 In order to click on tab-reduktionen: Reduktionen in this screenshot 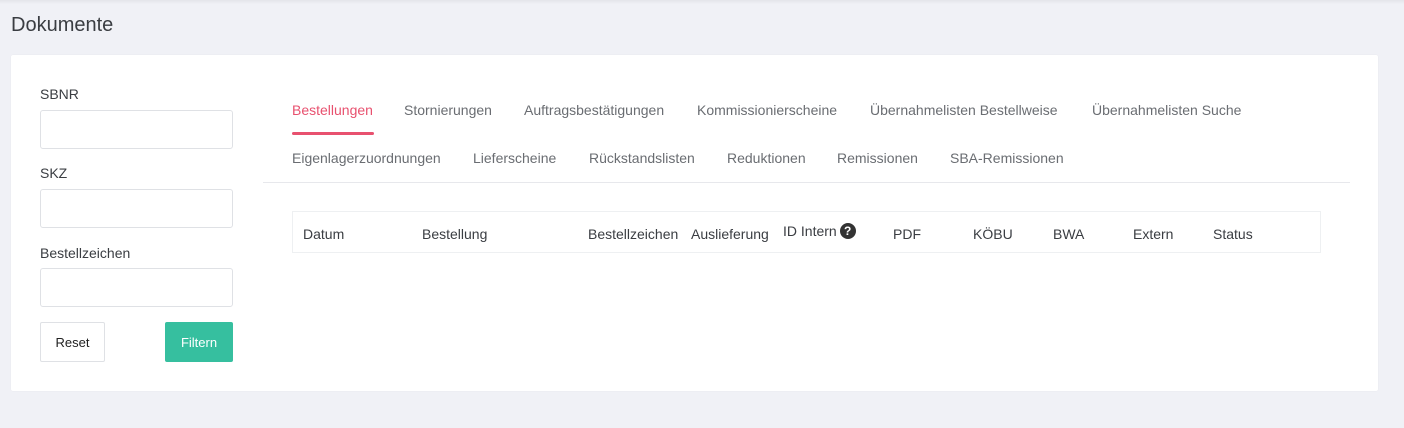, I will do `click(766, 158)`.